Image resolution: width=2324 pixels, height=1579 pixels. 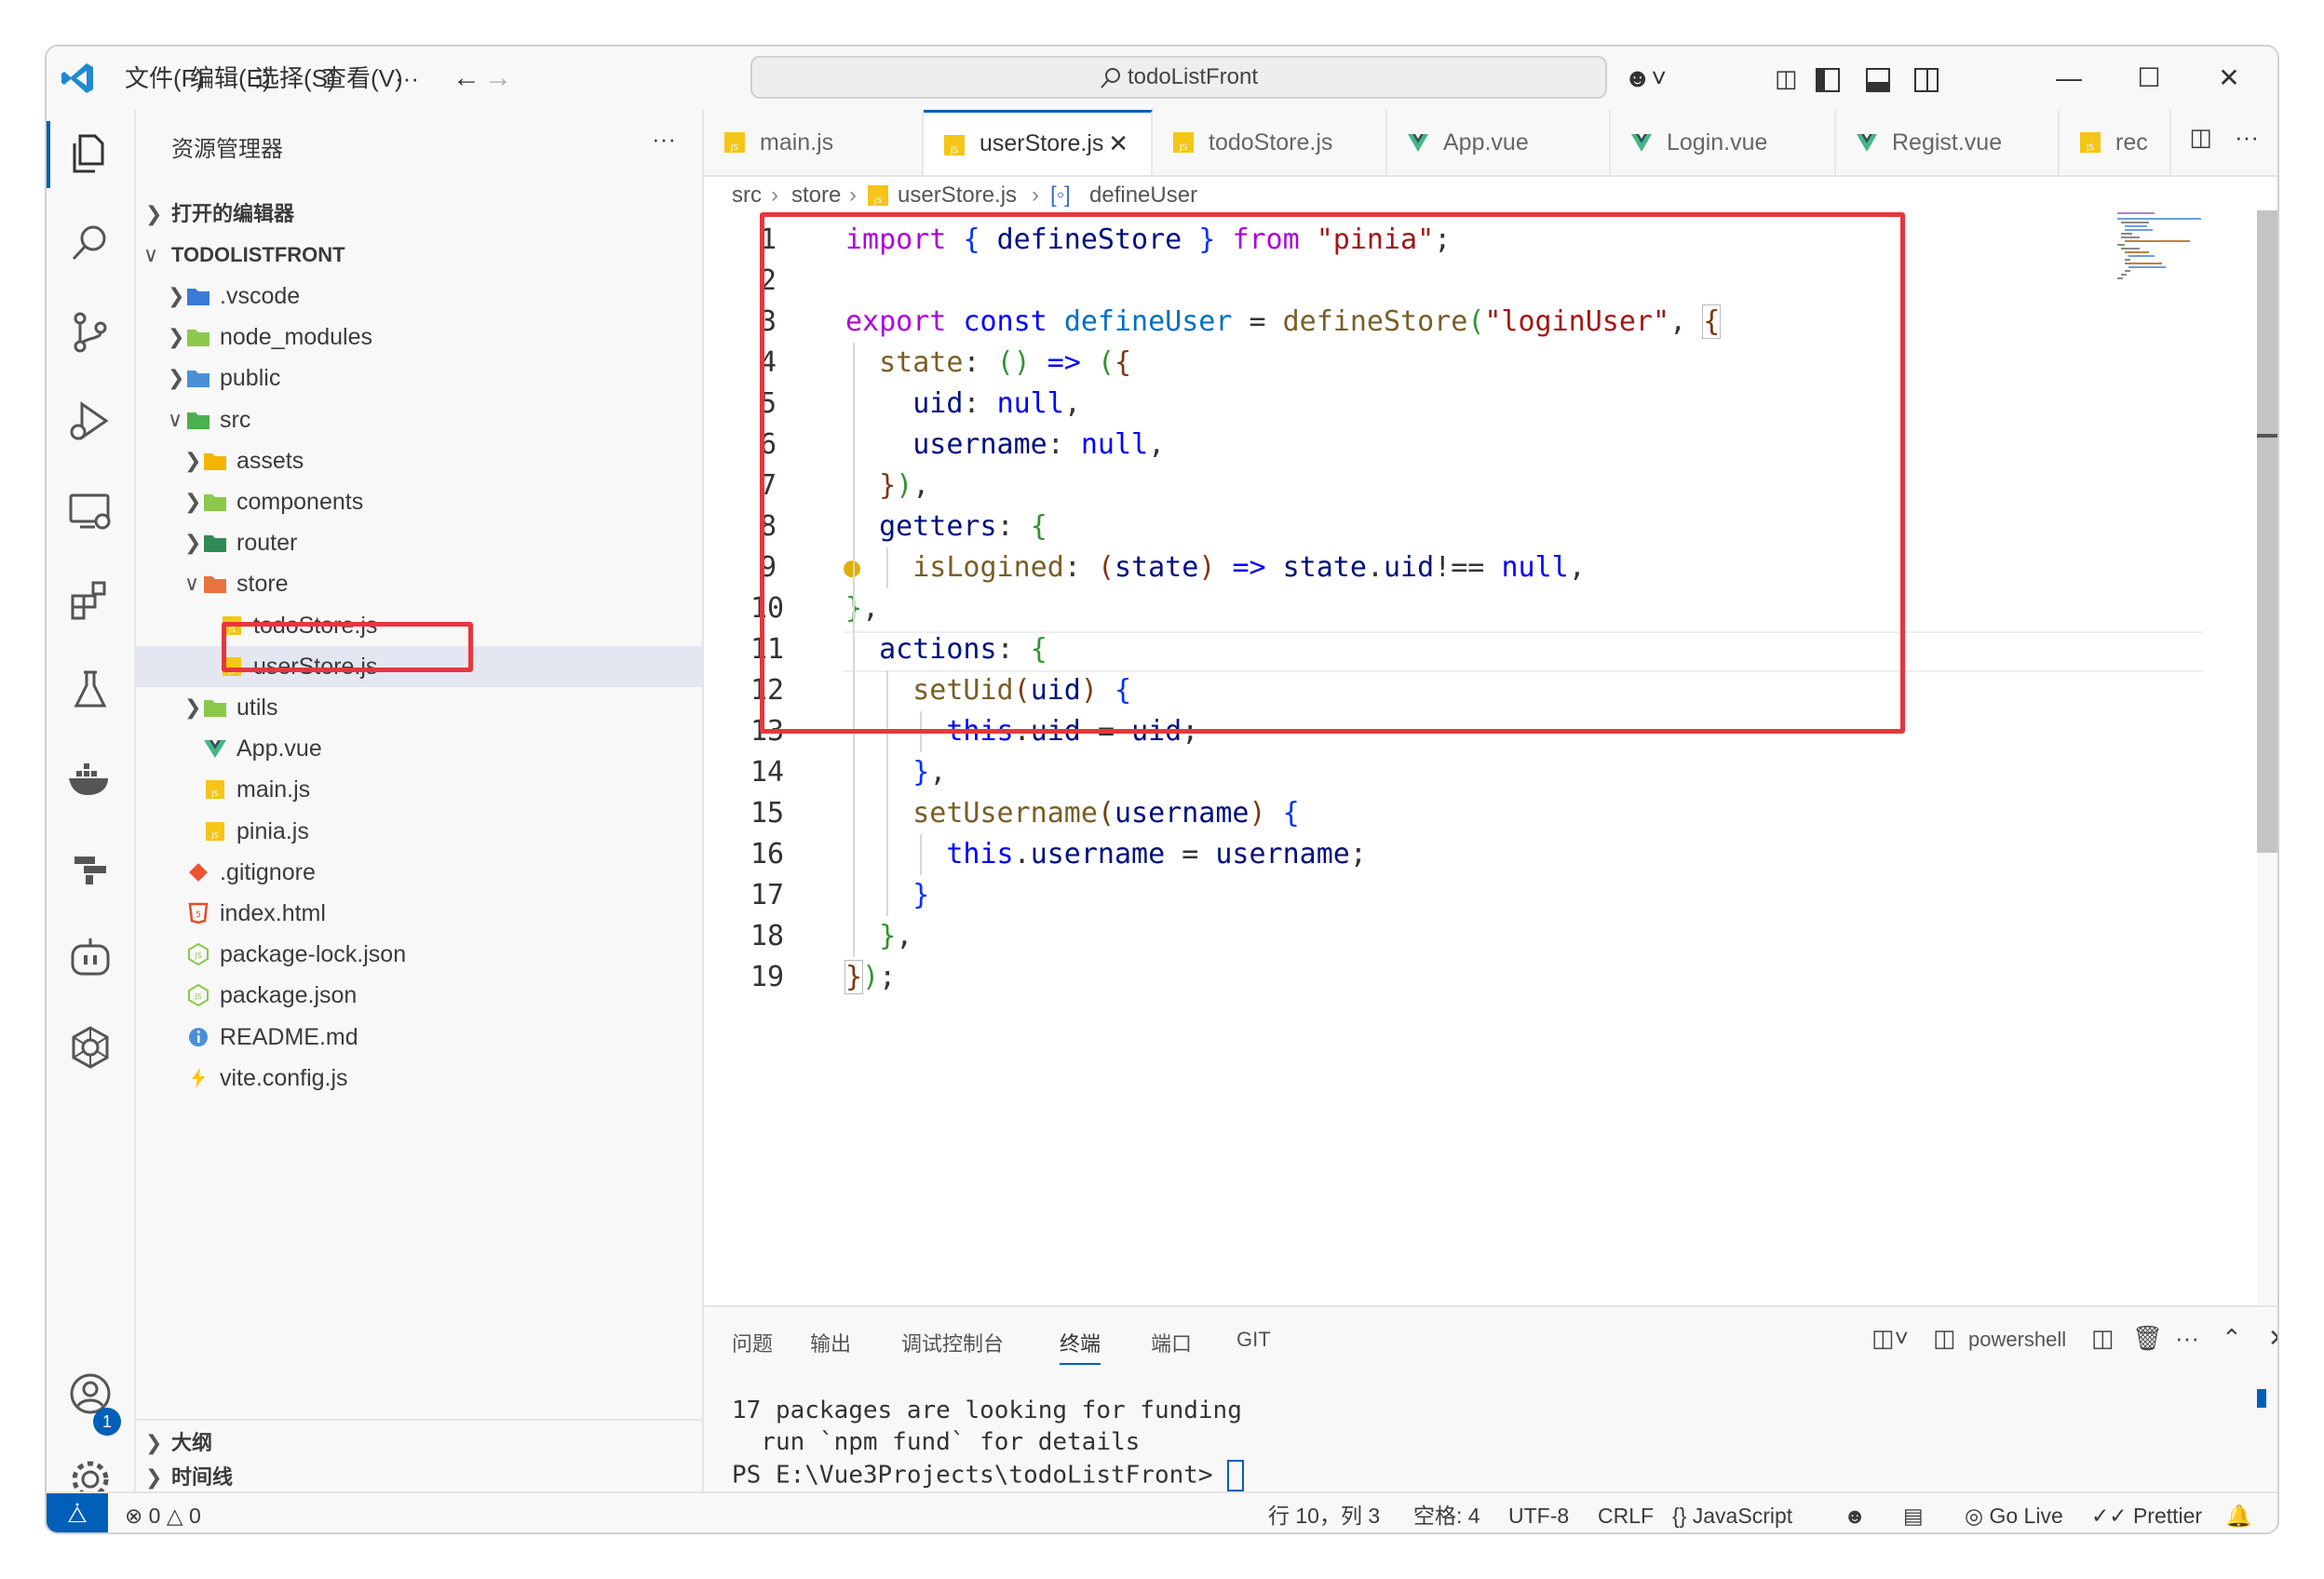 What do you see at coordinates (2229, 78) in the screenshot?
I see `close-button: ✕` at bounding box center [2229, 78].